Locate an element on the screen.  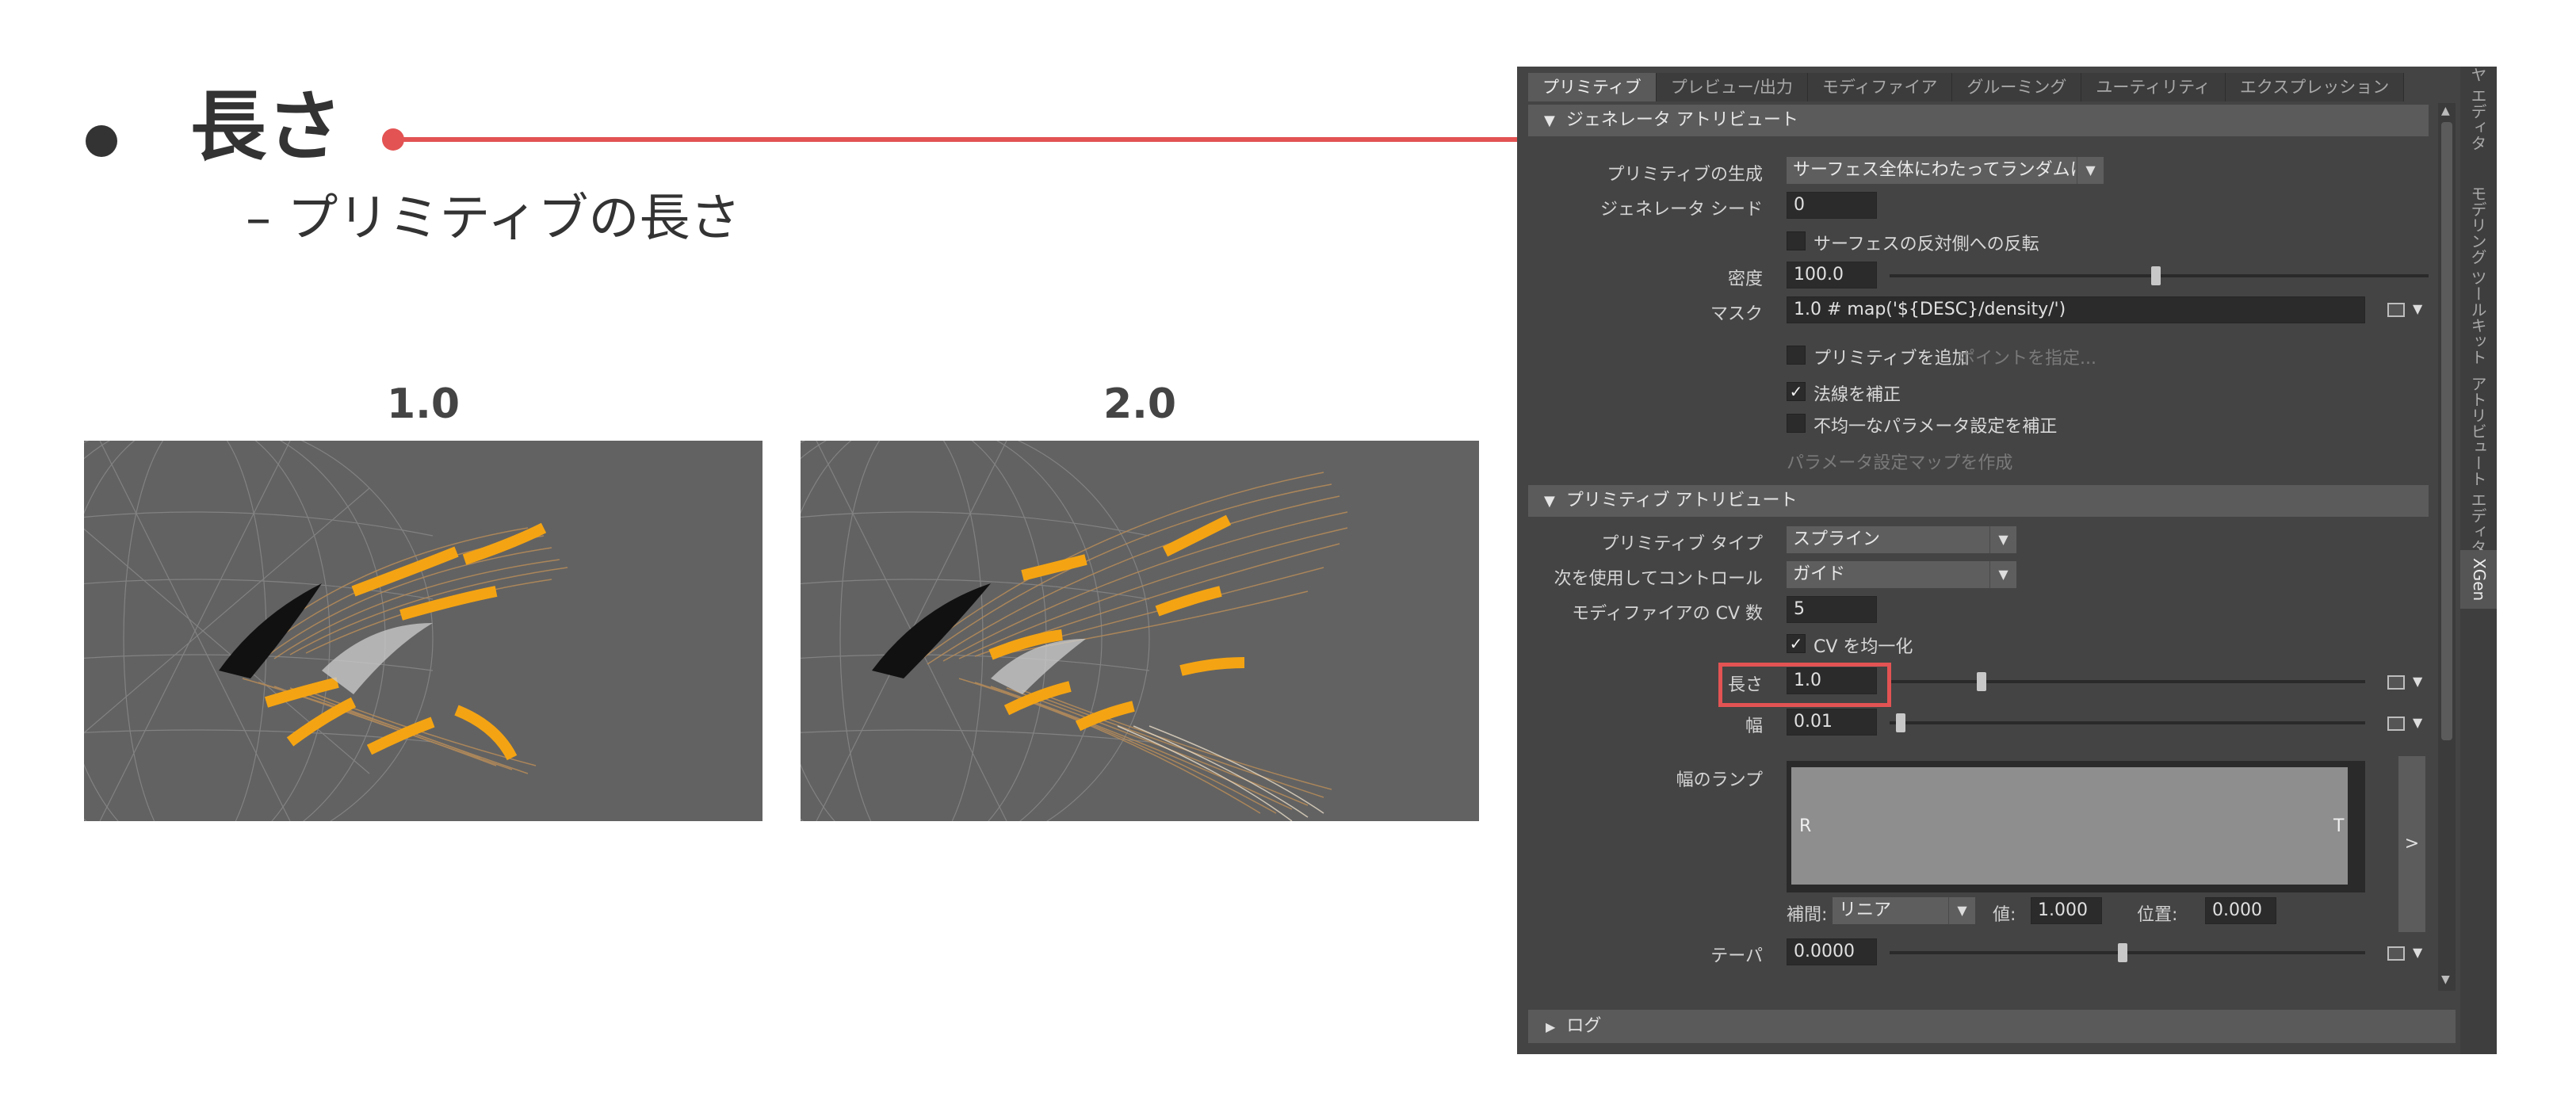
position-label: 位置: is located at coordinates (2157, 915).